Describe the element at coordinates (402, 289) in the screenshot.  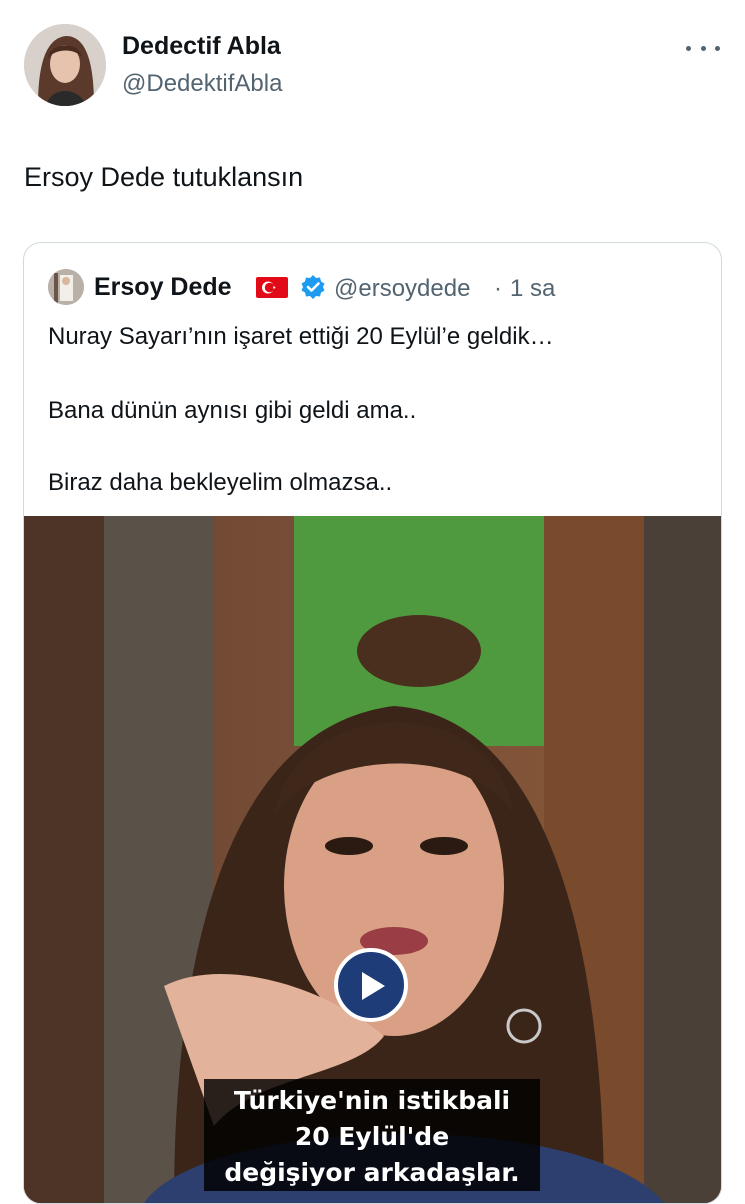
I see `quoted-author-handle: @ersoydede` at that location.